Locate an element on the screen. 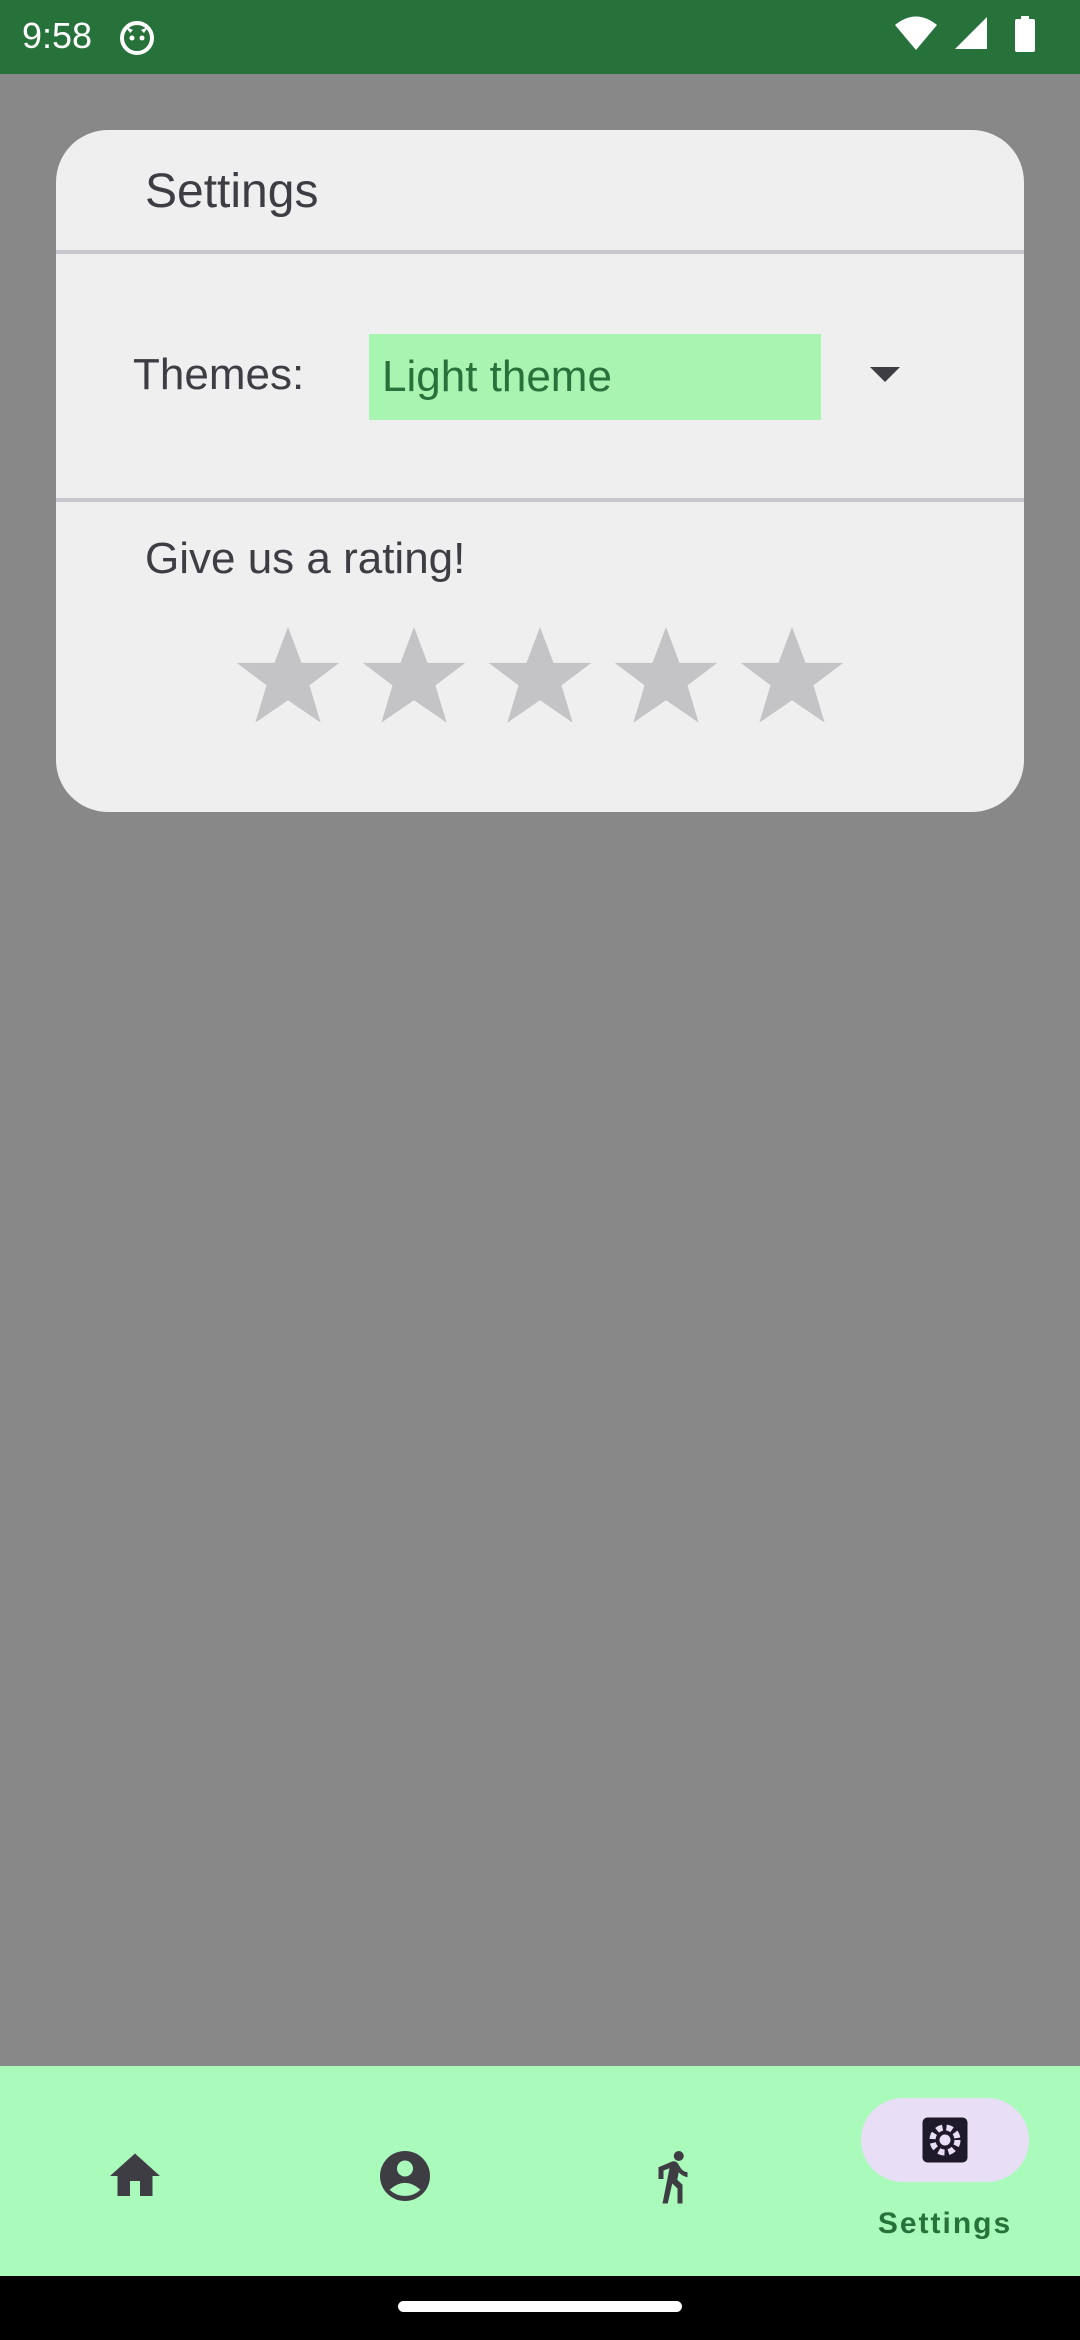  nav-active-indicator is located at coordinates (945, 2140).